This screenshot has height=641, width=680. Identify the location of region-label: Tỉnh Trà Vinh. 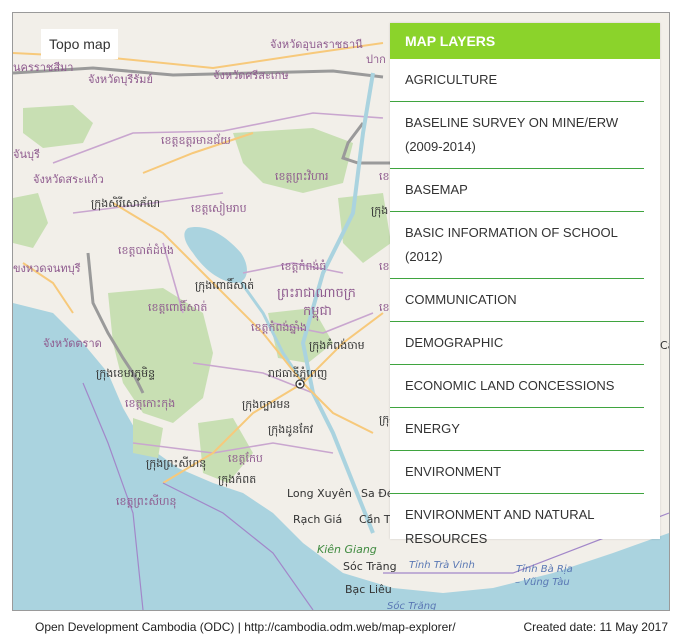
(442, 565).